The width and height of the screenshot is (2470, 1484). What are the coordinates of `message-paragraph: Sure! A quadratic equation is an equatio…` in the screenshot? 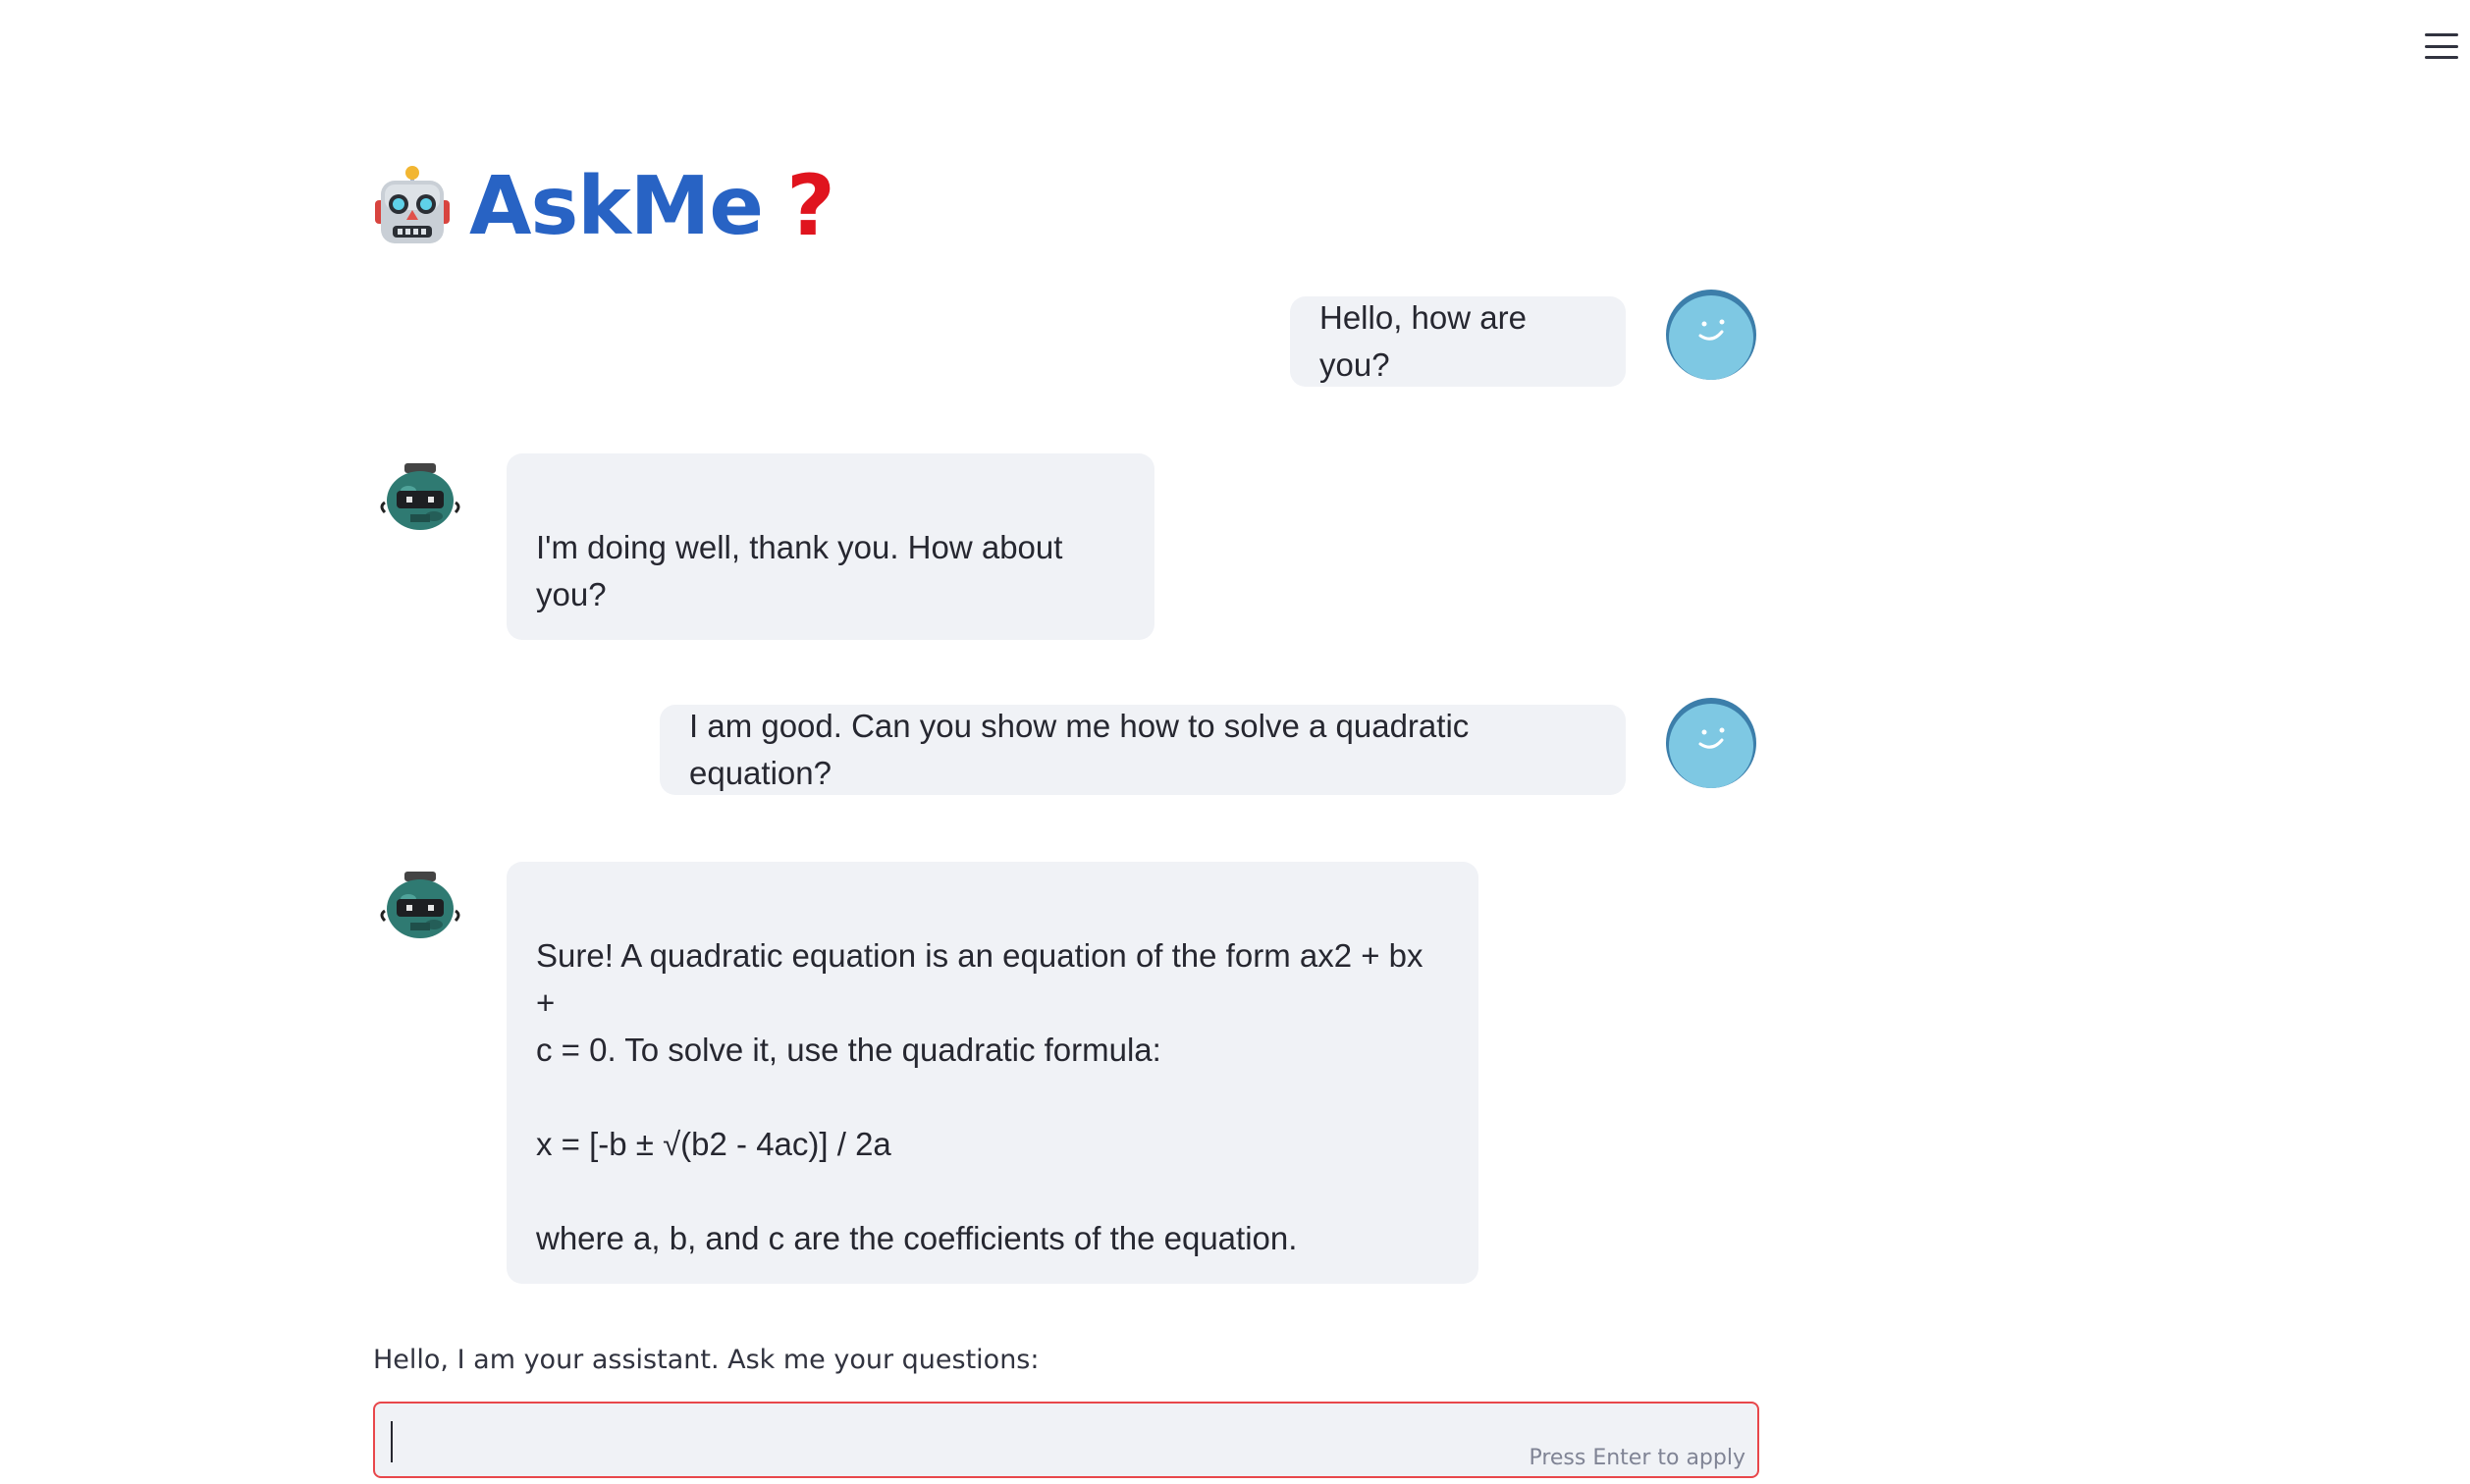 It's located at (980, 979).